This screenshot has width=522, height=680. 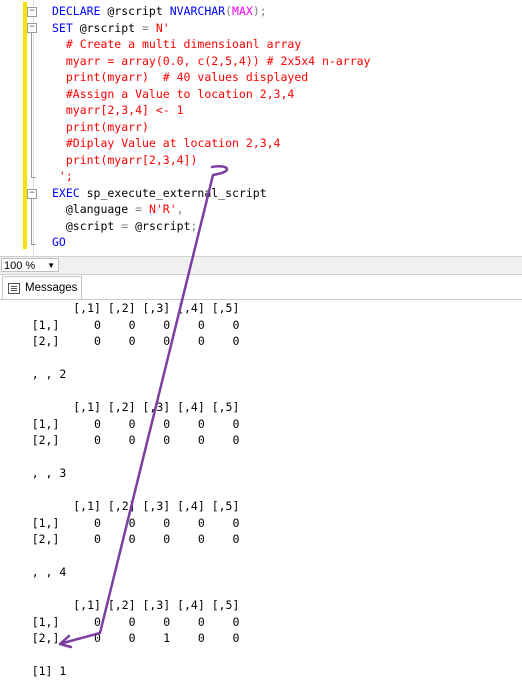 I want to click on code-line: SET @rscript = N', so click(x=211, y=28).